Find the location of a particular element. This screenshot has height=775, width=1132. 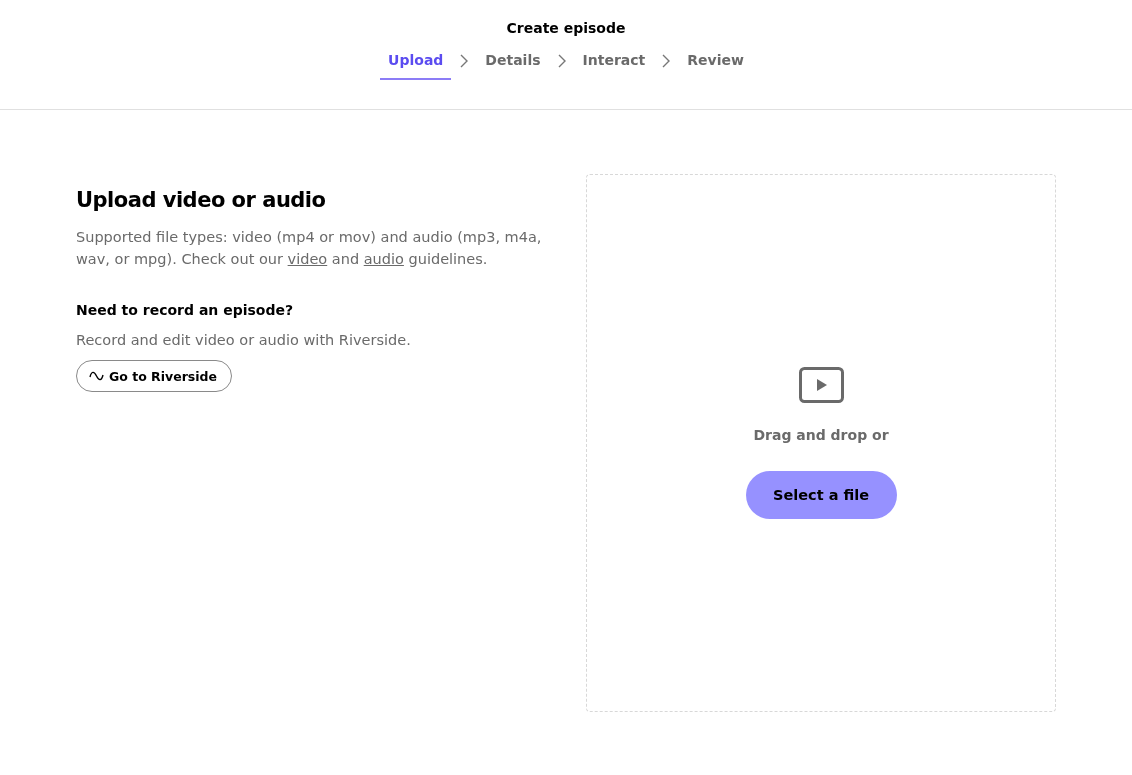

step-tab: Details is located at coordinates (513, 66).